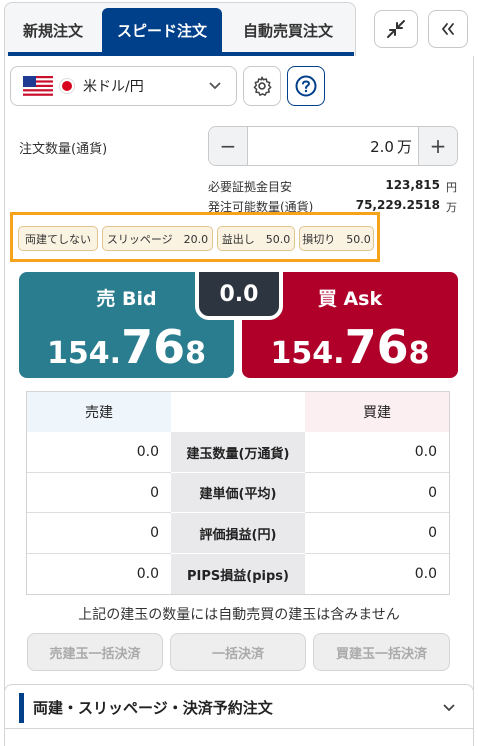 The image size is (478, 746). Describe the element at coordinates (382, 146) in the screenshot. I see `quantity-value: 2.0` at that location.